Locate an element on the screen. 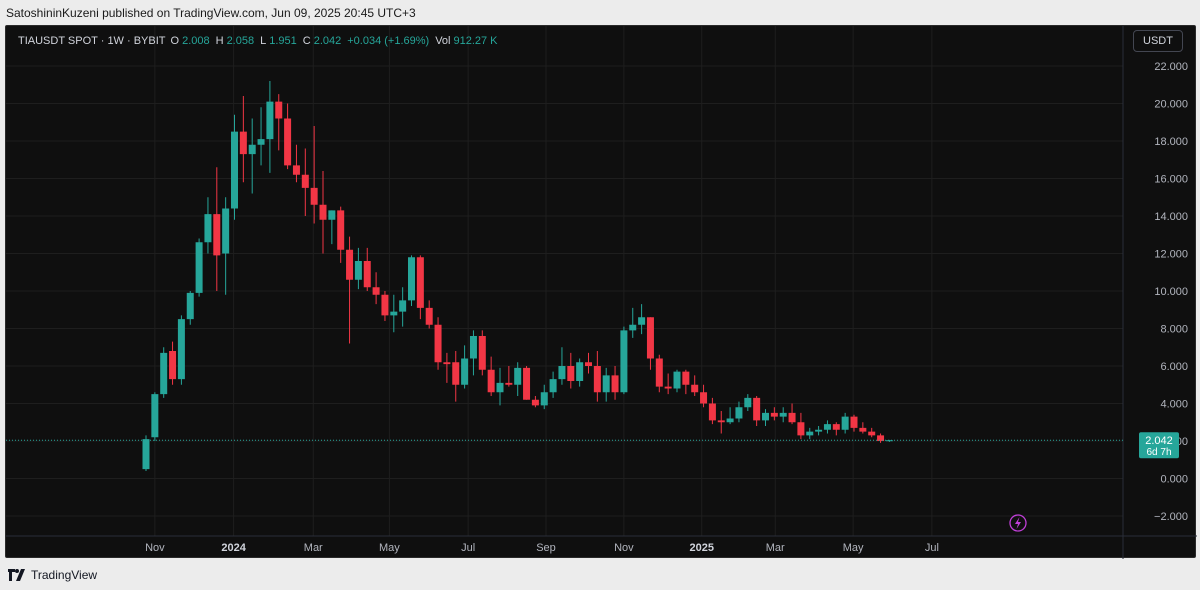  x-tick-label: 2024 is located at coordinates (233, 548).